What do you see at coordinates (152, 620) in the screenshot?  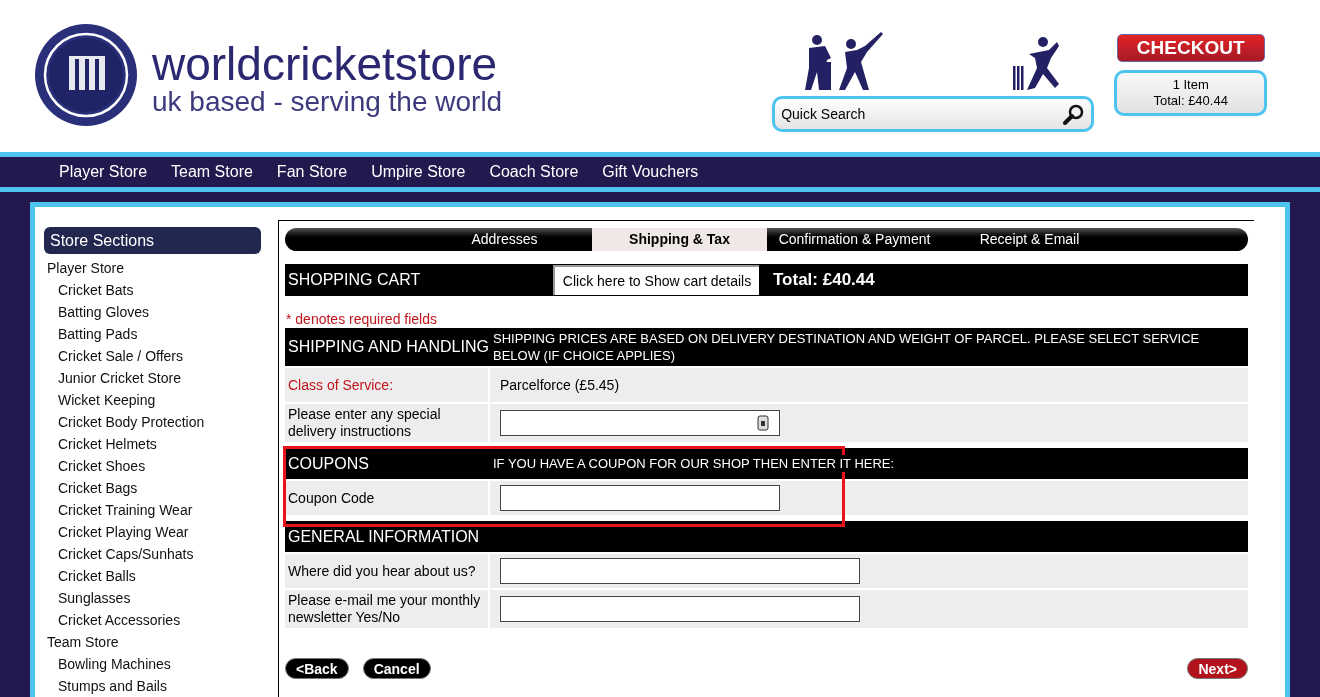 I see `sidebar-subitem: Cricket Accessories` at bounding box center [152, 620].